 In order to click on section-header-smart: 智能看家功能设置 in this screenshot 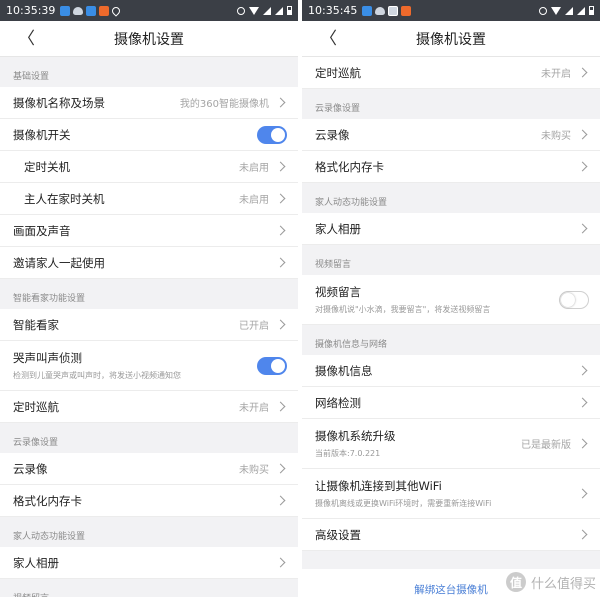, I will do `click(149, 294)`.